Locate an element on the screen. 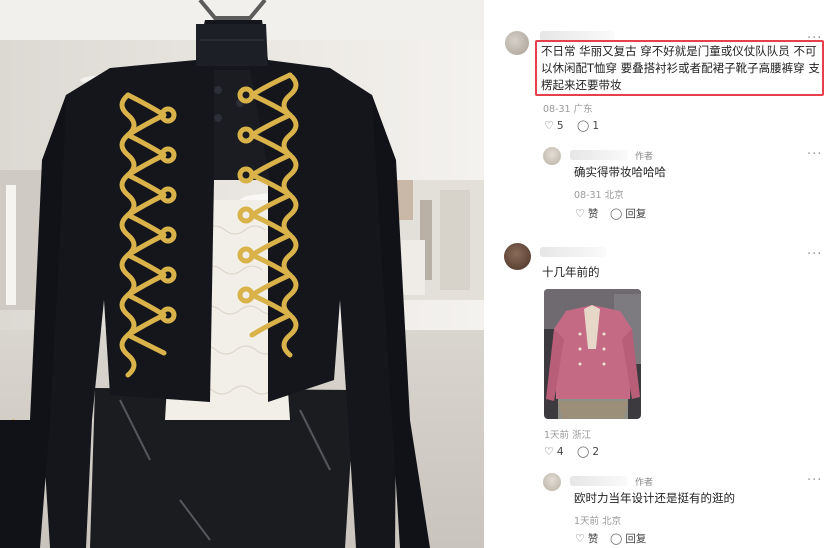  reply-meta: 08-31 北京 is located at coordinates (599, 194).